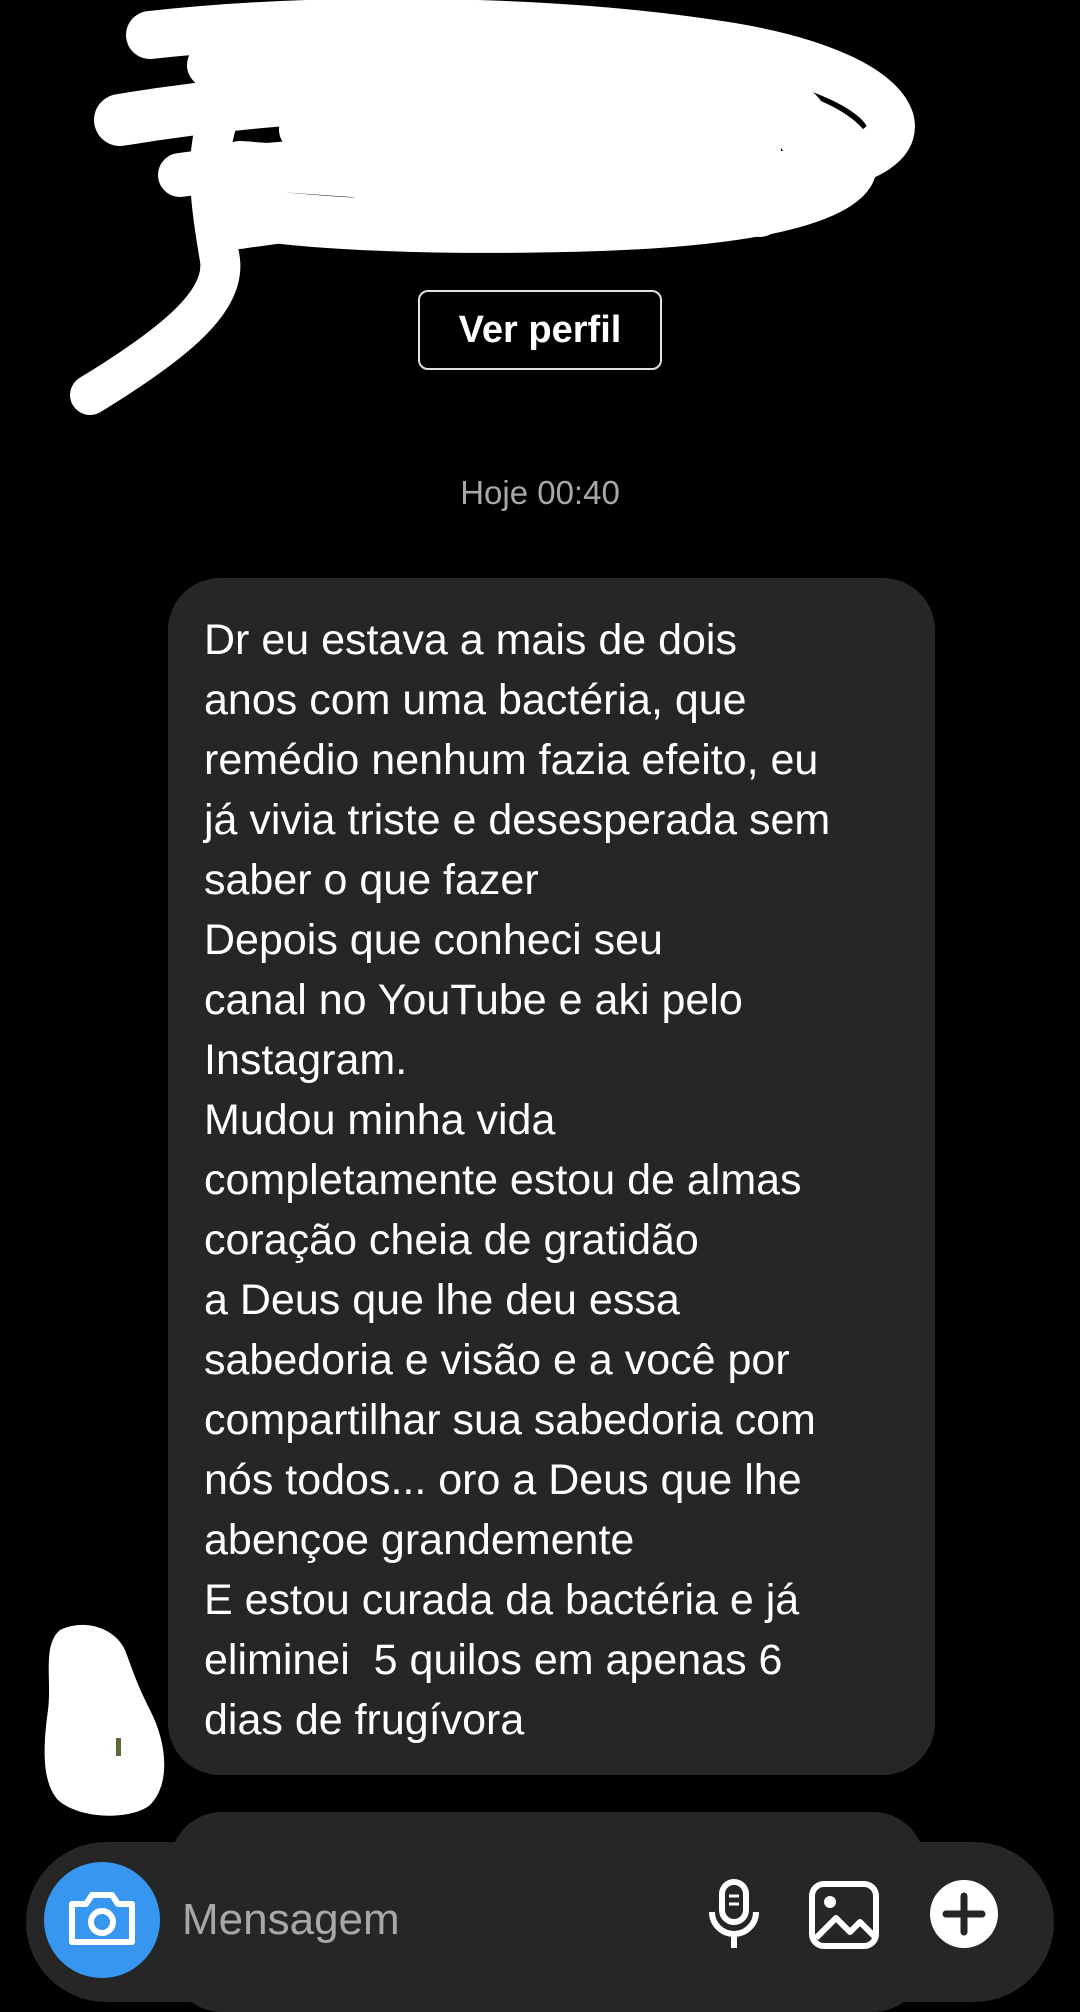 This screenshot has height=2012, width=1080. I want to click on message-line: coração cheia de gratidão, so click(451, 1240).